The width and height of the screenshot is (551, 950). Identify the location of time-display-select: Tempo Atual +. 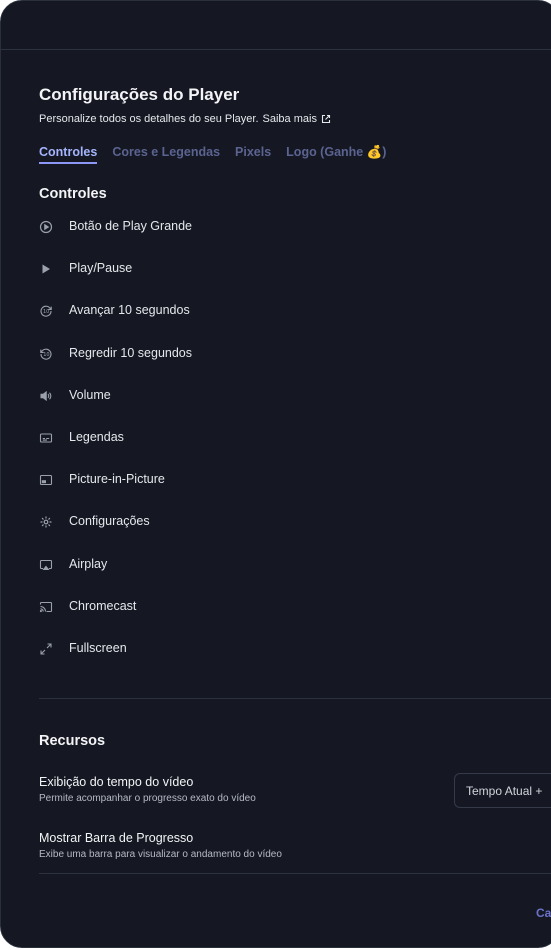
(502, 790).